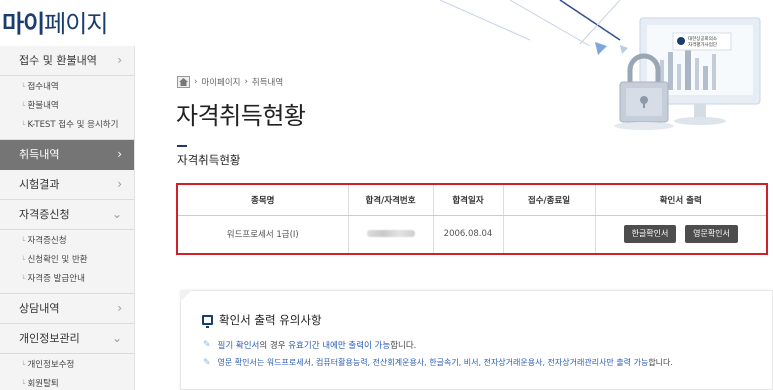  I want to click on notice-line-1-part-b: 의 경우, so click(274, 346).